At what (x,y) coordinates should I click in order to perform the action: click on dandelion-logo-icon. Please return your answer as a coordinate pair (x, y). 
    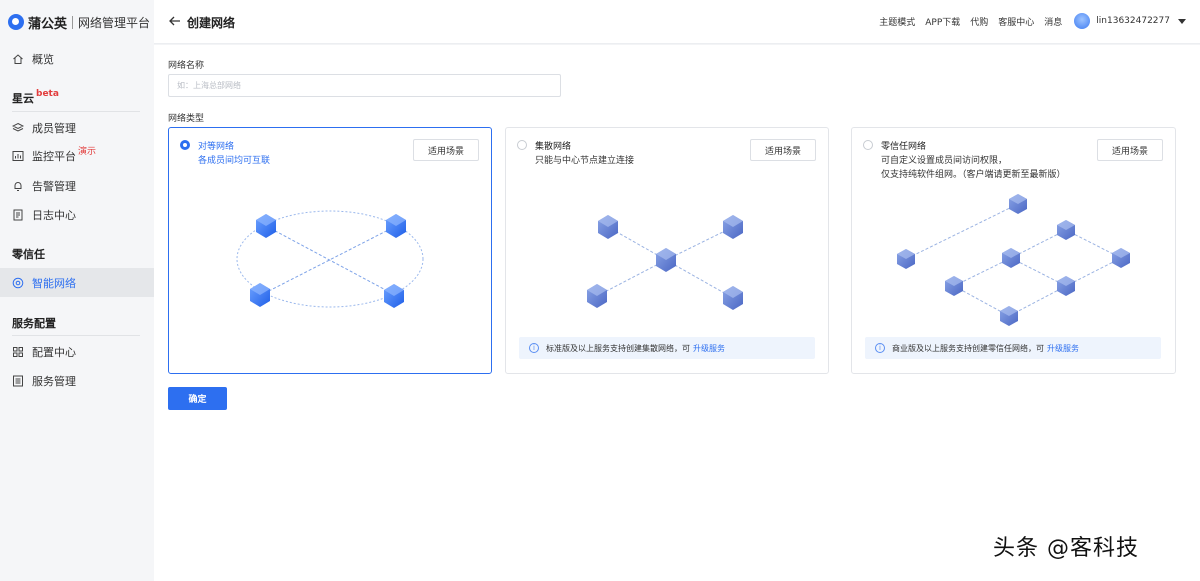
    Looking at the image, I should click on (16, 22).